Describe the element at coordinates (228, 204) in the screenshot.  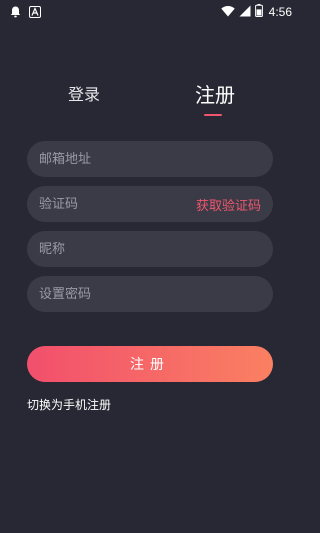
I see `get-code-button: 获取验证码` at that location.